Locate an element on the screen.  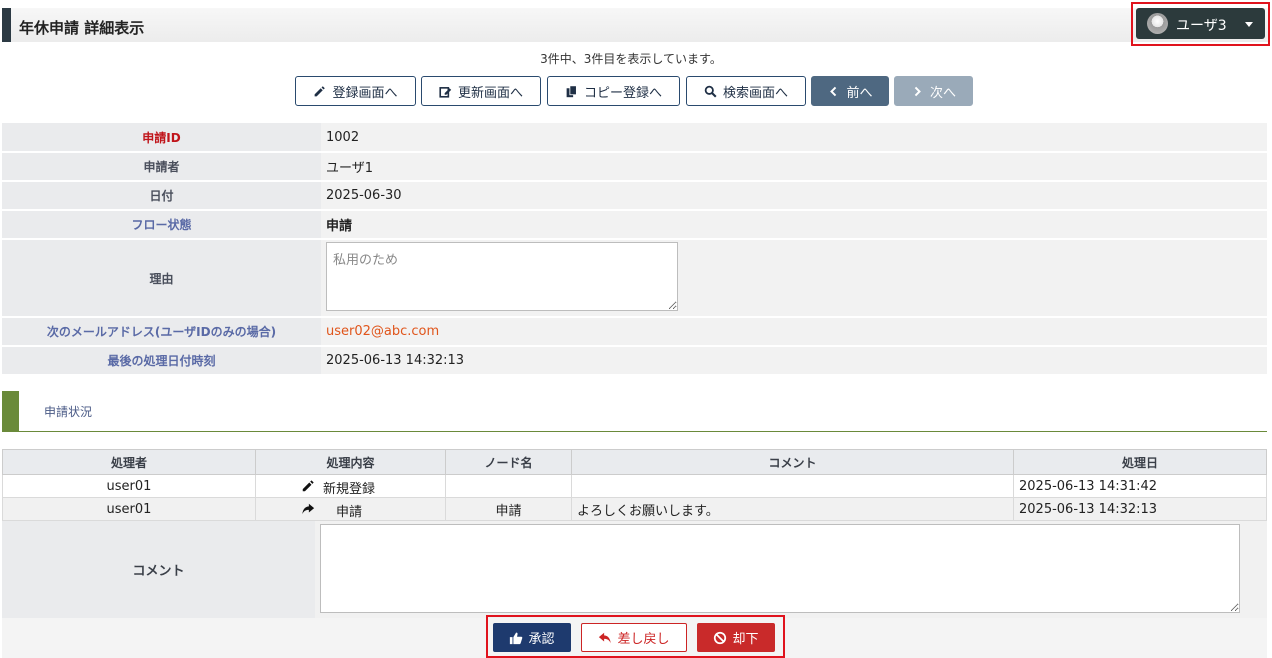
detail-value: 2025-06-30 is located at coordinates (794, 196).